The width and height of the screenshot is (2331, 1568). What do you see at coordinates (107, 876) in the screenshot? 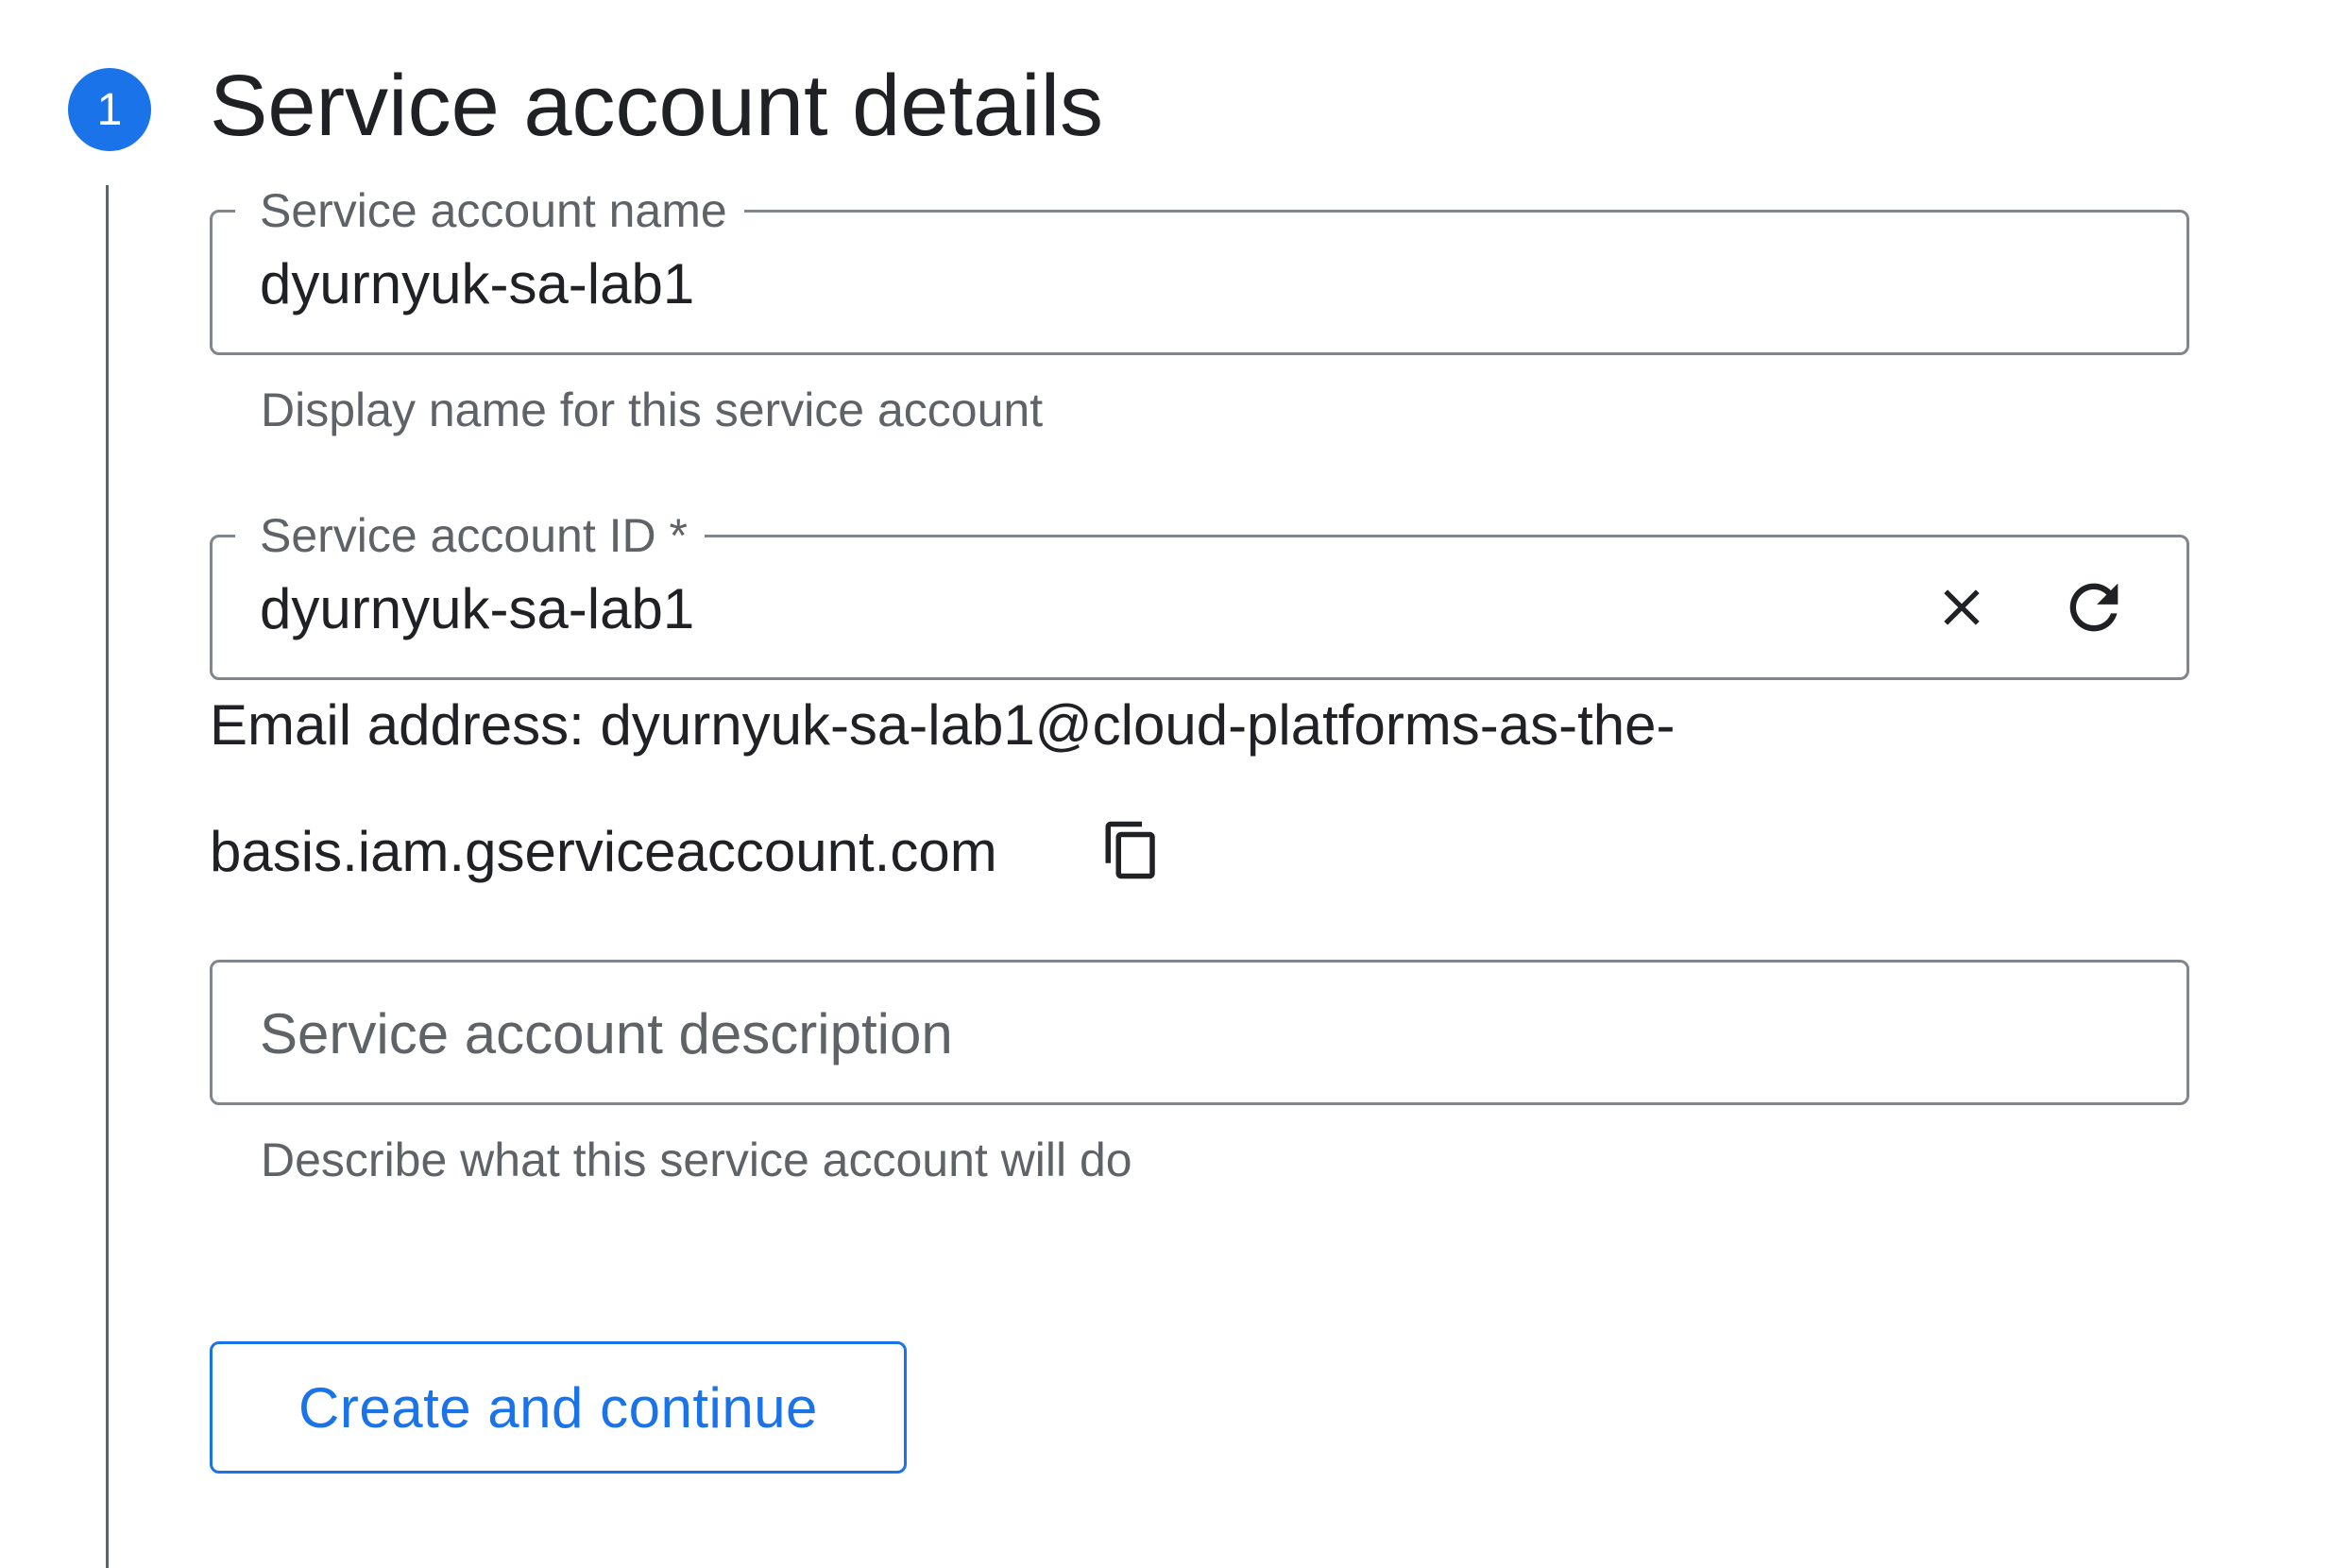
I see `step-connector-line` at bounding box center [107, 876].